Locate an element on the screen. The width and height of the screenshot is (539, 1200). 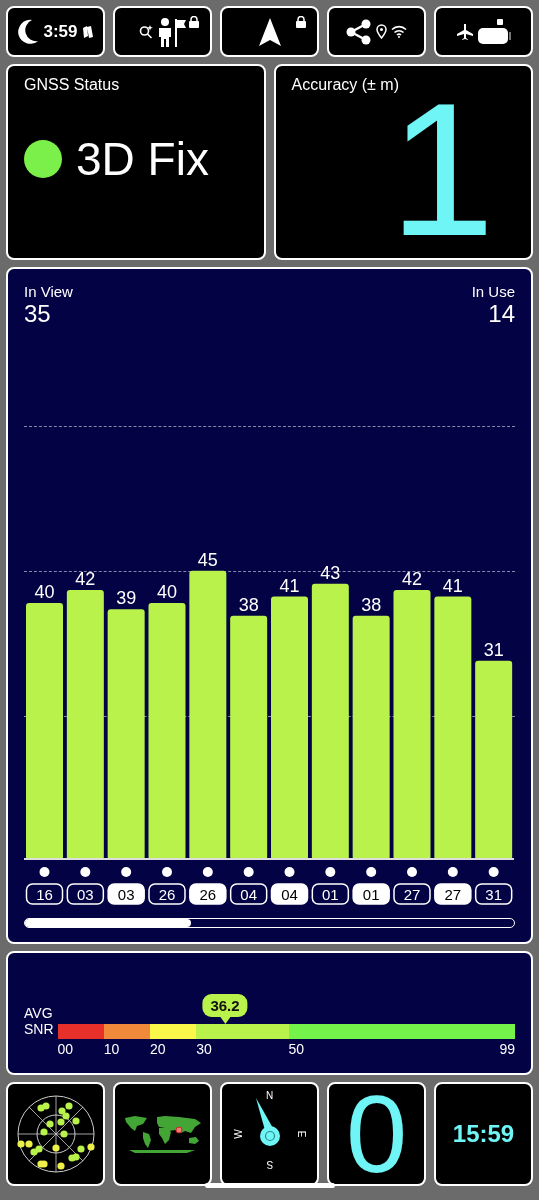
fix-status: 3D Fix is located at coordinates (142, 159).